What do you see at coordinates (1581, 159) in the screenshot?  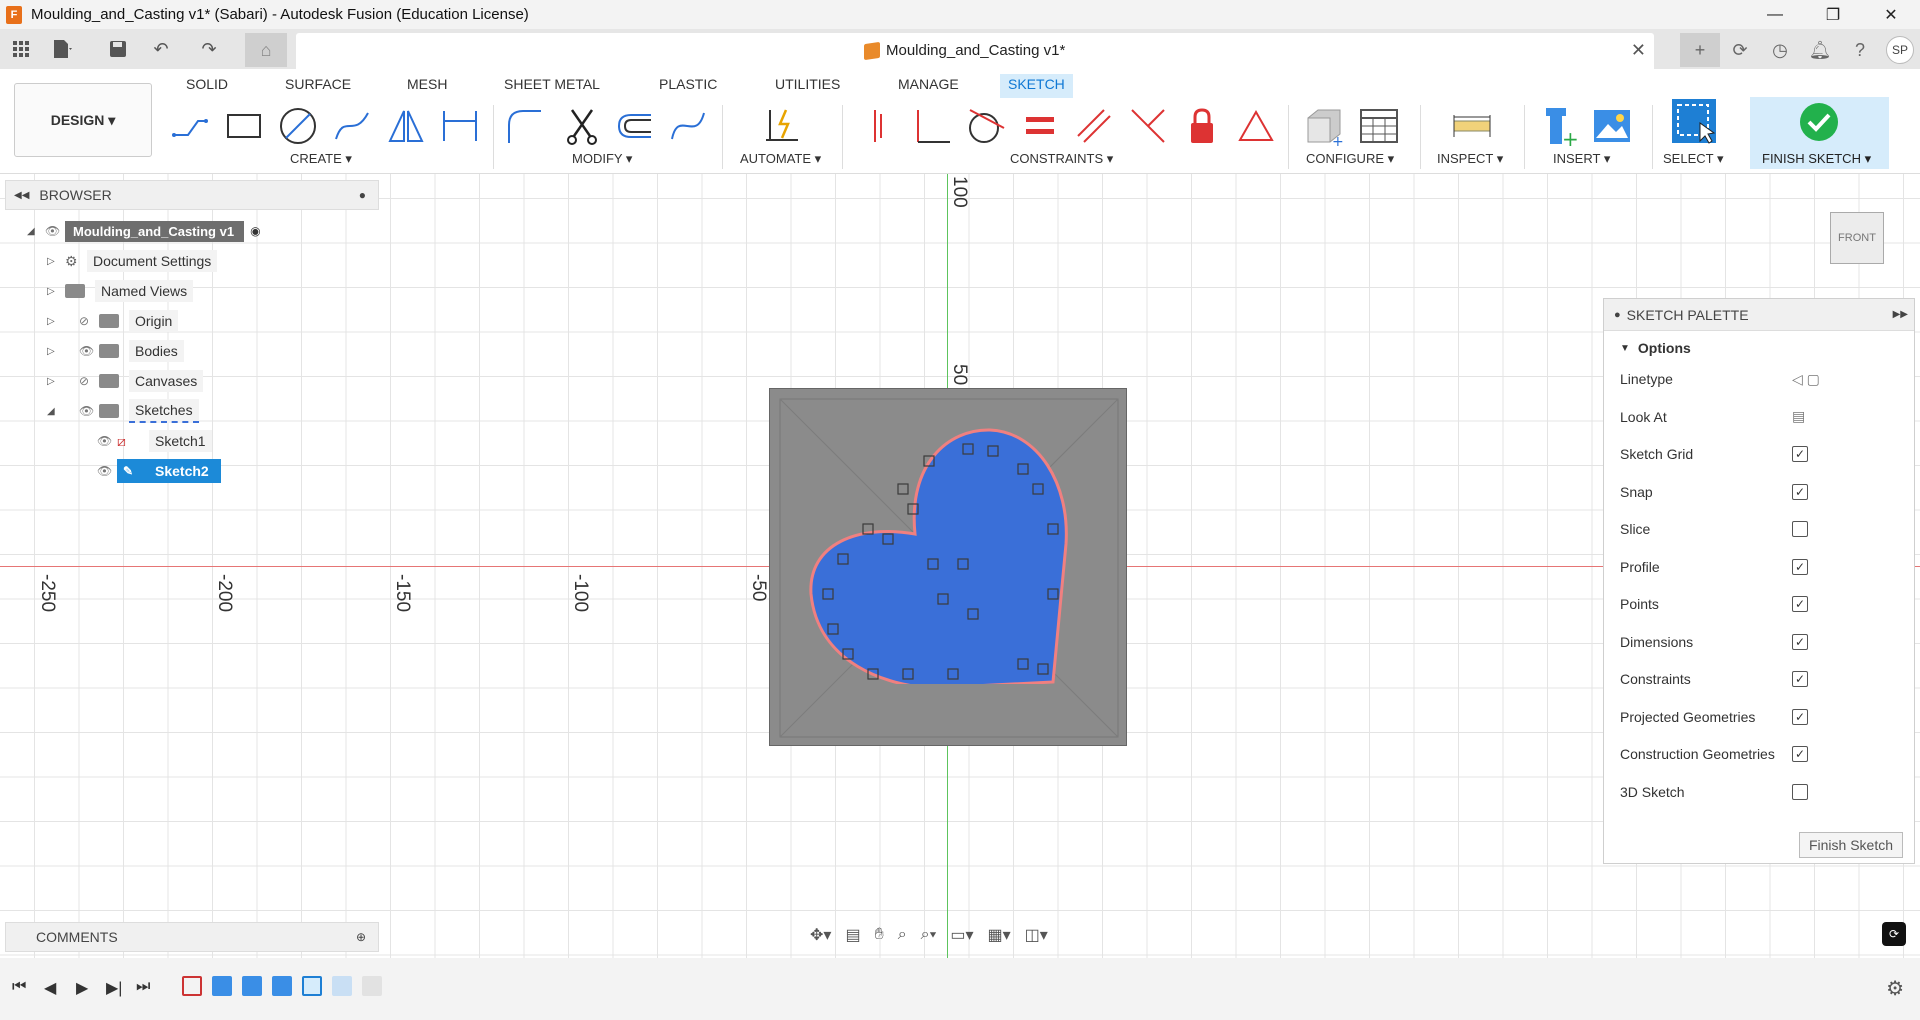 I see `insert-group-label: INSERT ▾` at bounding box center [1581, 159].